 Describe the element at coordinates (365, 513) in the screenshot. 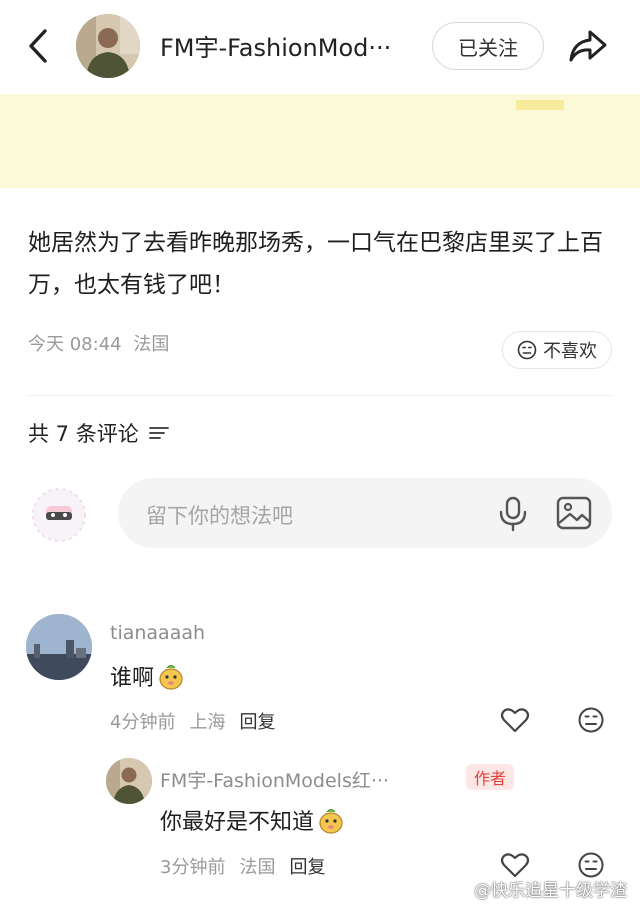

I see `comment-input: 留下你的想法吧` at that location.